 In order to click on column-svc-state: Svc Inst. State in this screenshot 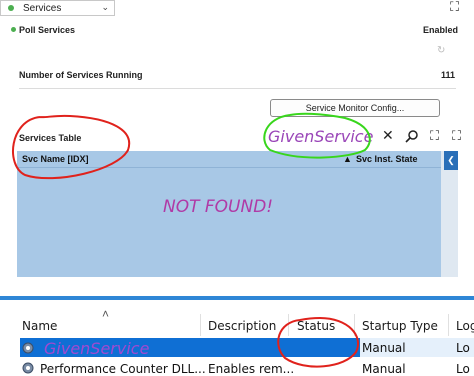, I will do `click(387, 159)`.